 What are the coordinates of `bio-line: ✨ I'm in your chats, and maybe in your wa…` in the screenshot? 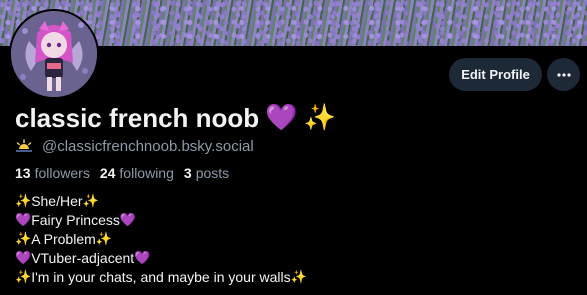 It's located at (161, 277).